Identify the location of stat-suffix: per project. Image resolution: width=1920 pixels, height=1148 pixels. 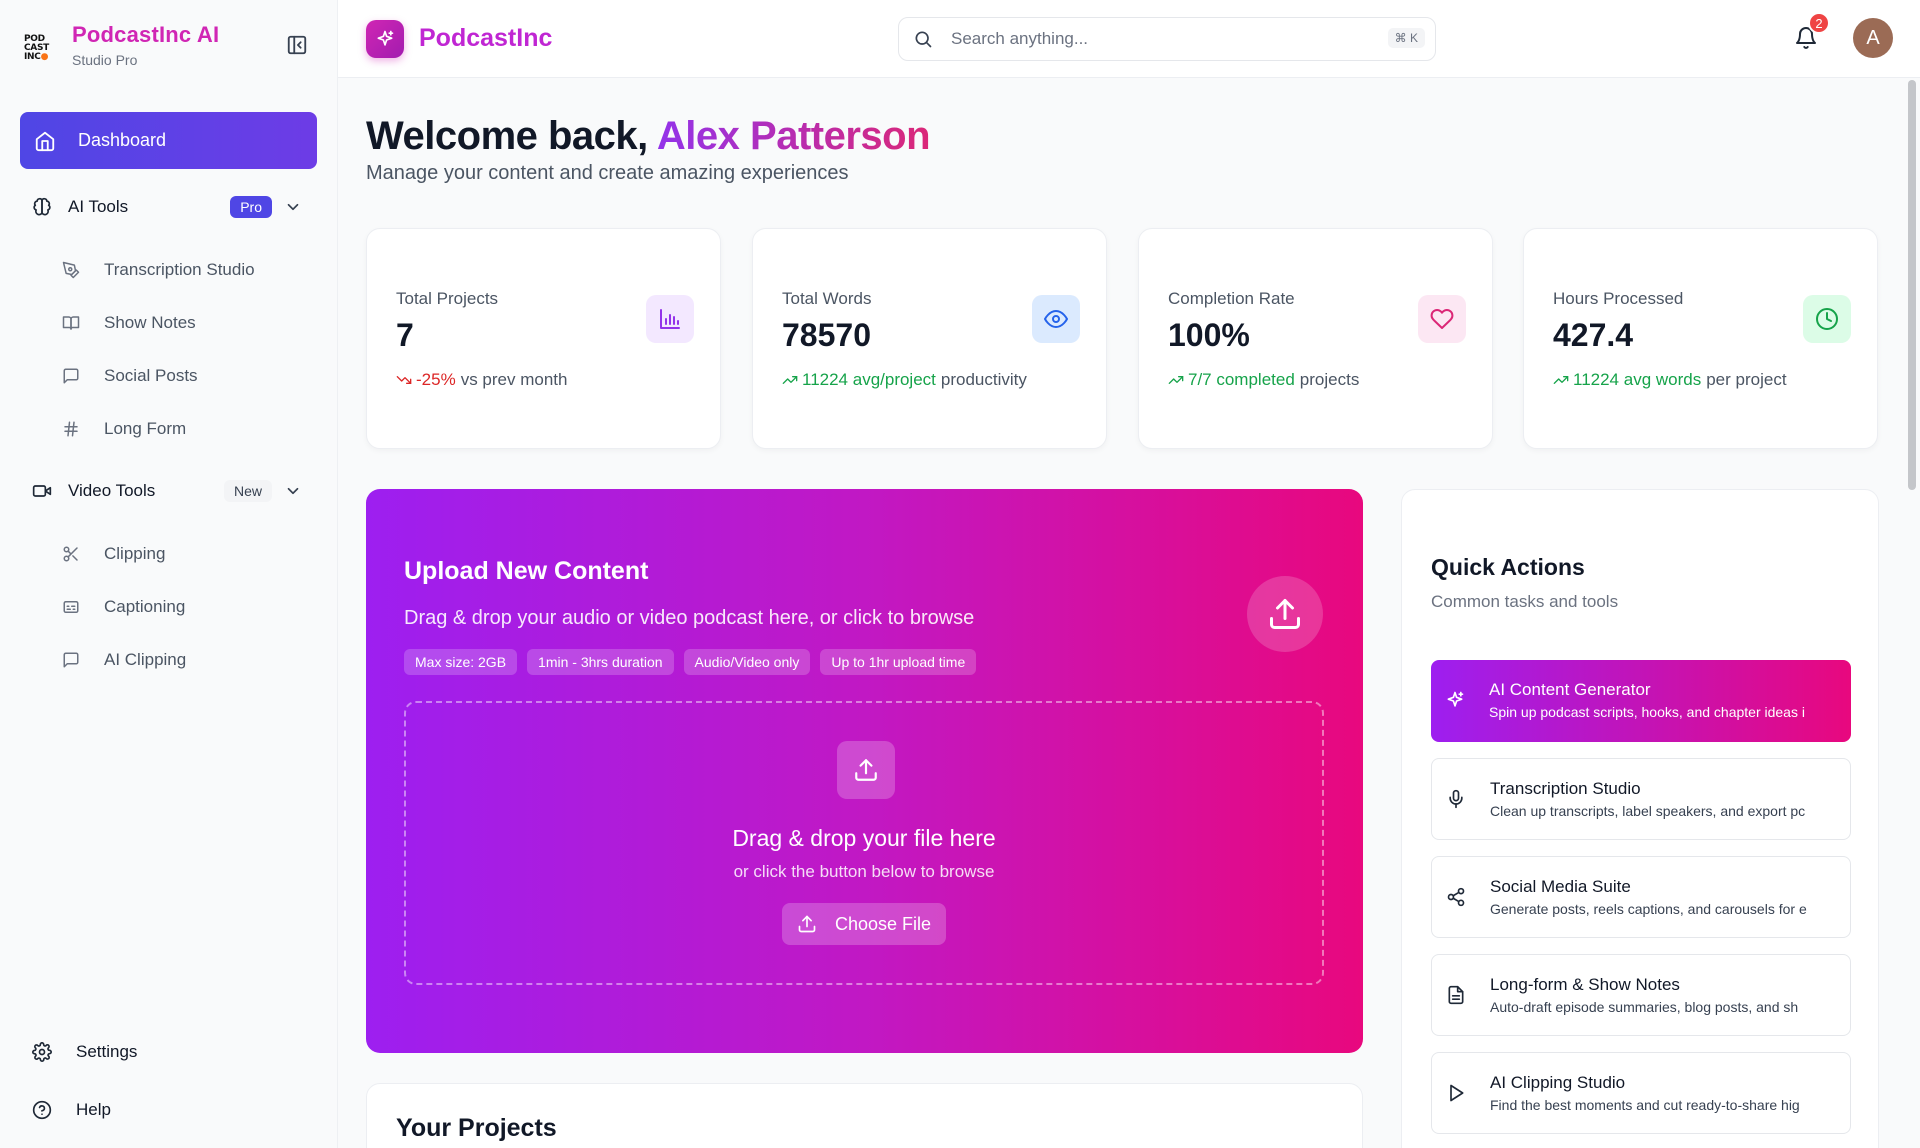
(1746, 379).